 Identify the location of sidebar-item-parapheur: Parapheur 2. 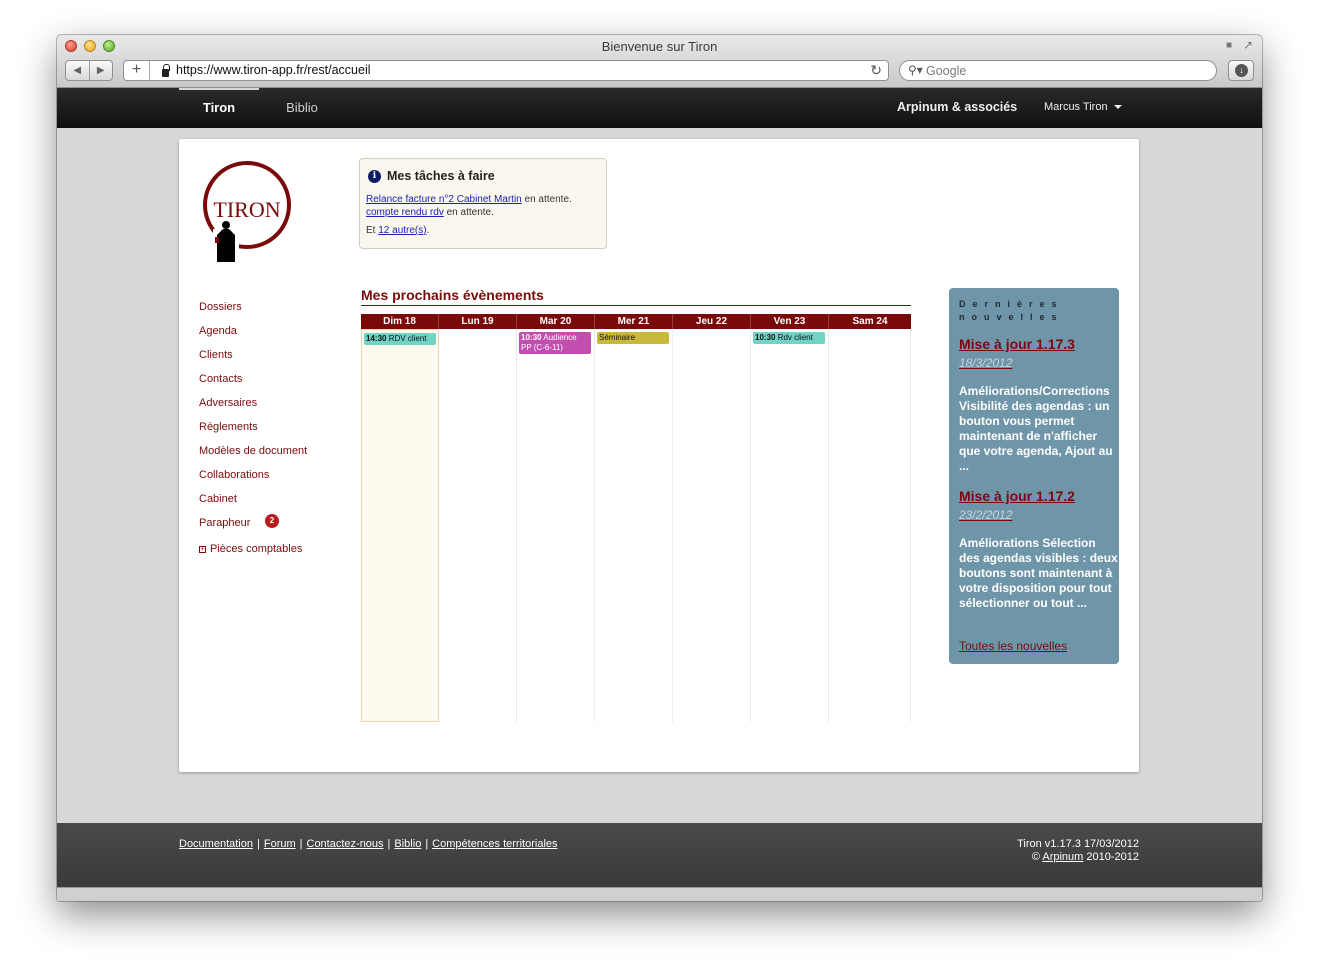
(239, 521).